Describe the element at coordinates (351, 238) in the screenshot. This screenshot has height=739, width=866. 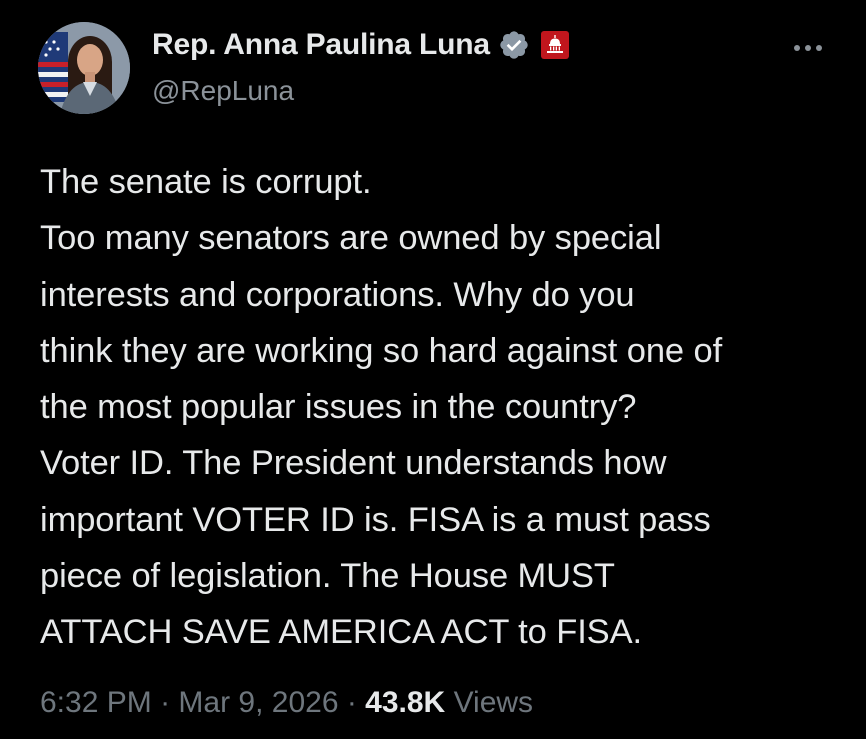
I see `tweet-line: Too many senators are owned by special` at that location.